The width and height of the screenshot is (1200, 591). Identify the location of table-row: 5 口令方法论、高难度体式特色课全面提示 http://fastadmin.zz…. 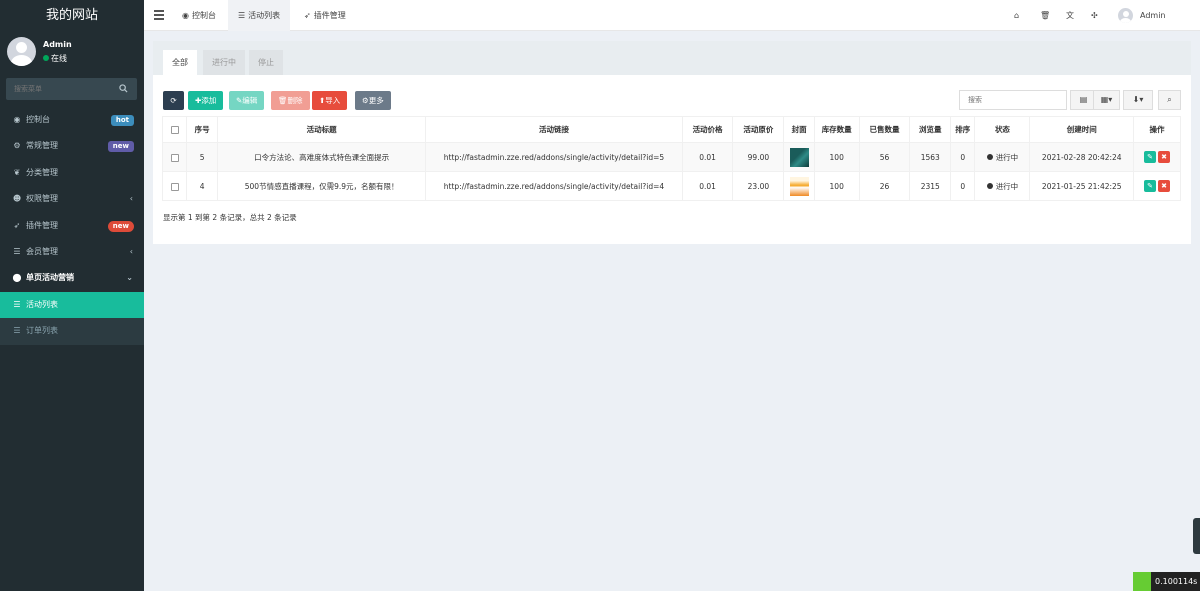
(671, 157).